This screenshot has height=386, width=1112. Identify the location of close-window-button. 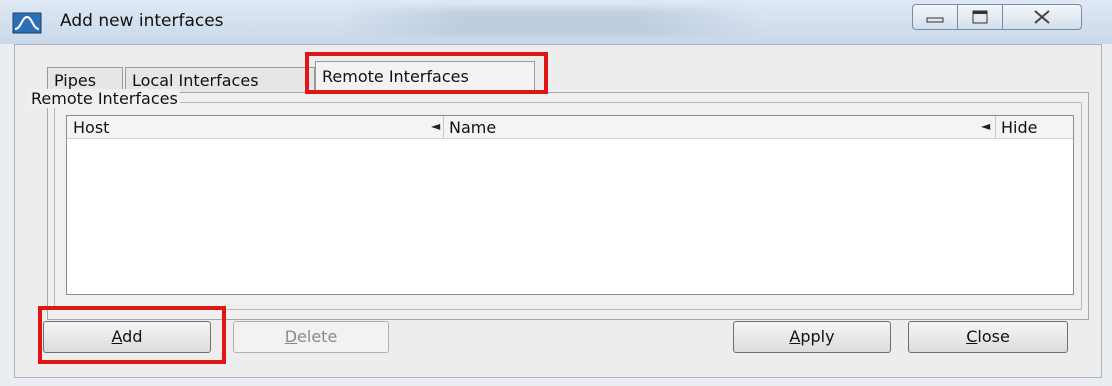
(1042, 17).